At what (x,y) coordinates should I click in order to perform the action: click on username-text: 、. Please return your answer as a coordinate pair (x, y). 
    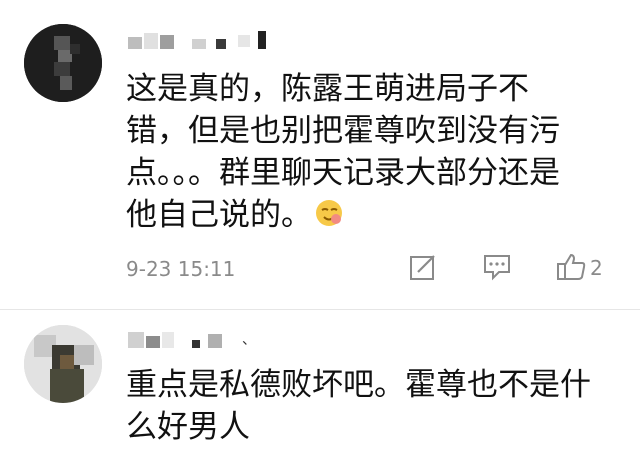
    Looking at the image, I should click on (249, 340).